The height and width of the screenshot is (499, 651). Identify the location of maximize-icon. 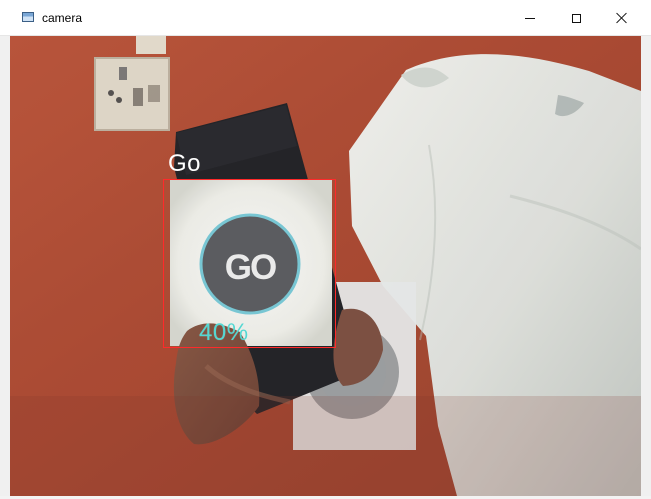
(576, 18).